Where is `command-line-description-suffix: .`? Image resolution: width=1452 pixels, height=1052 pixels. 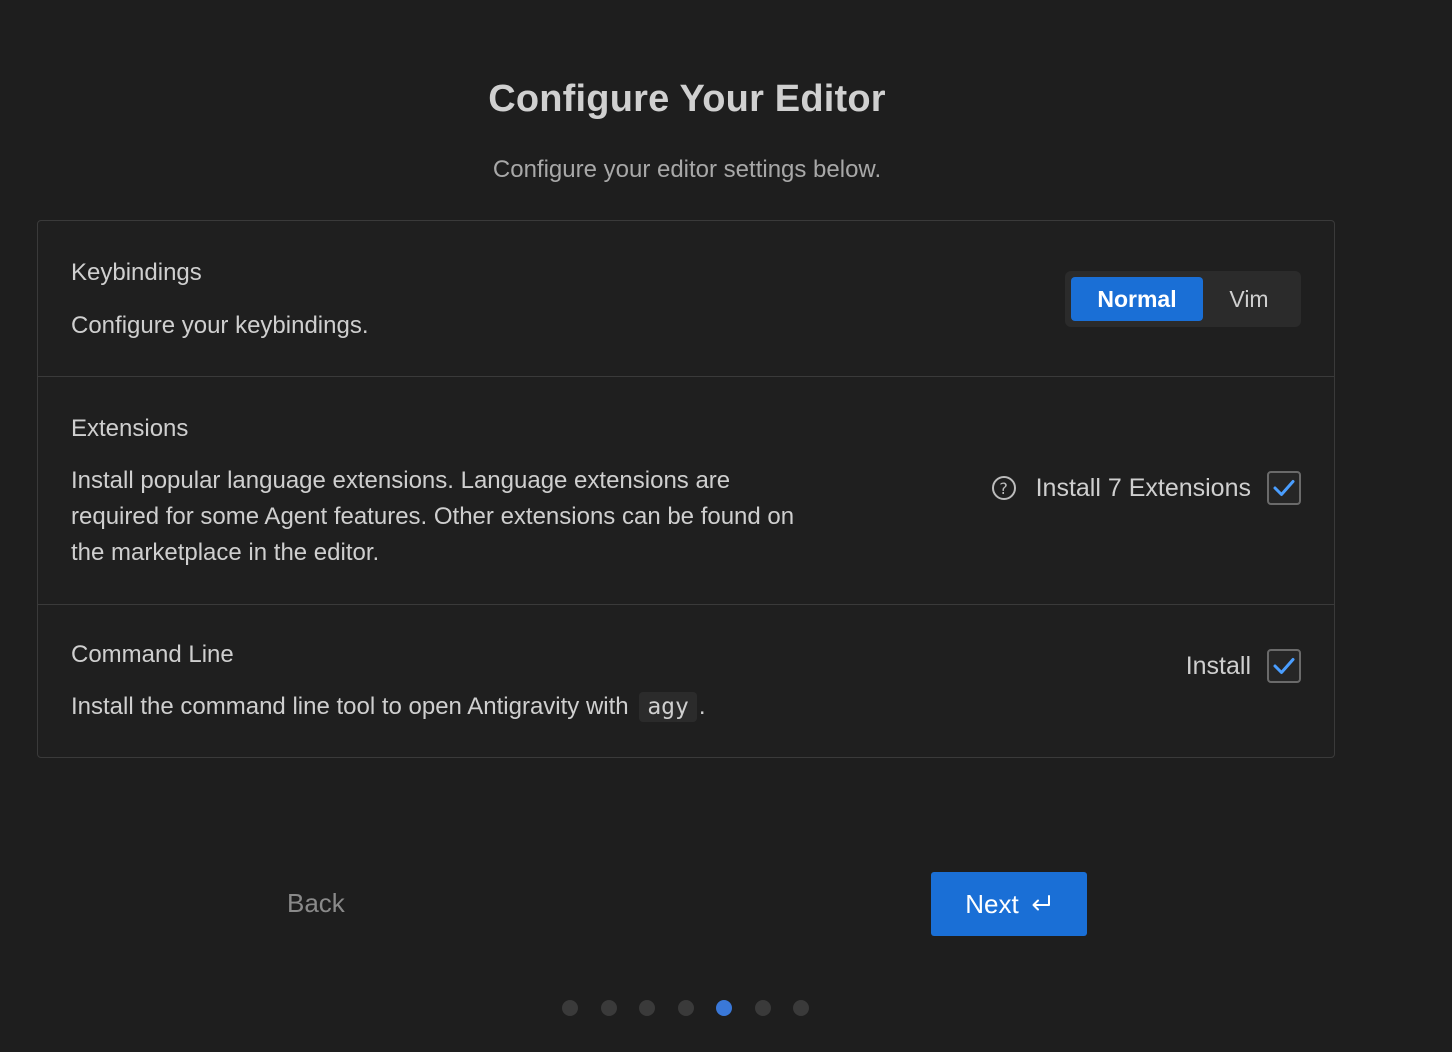
command-line-description-suffix: . is located at coordinates (702, 706).